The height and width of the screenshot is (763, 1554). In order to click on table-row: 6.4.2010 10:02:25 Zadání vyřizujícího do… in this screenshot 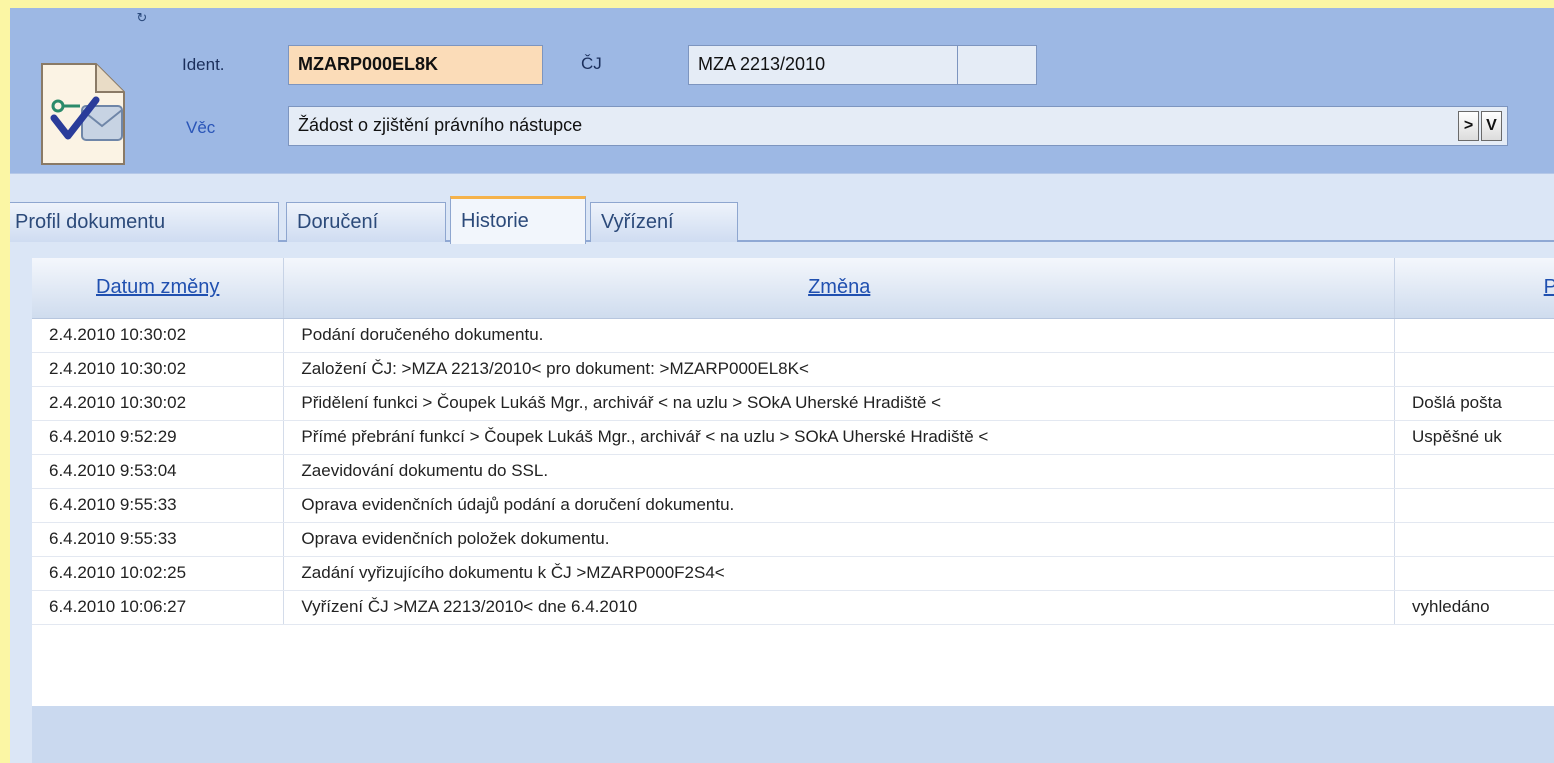, I will do `click(793, 573)`.